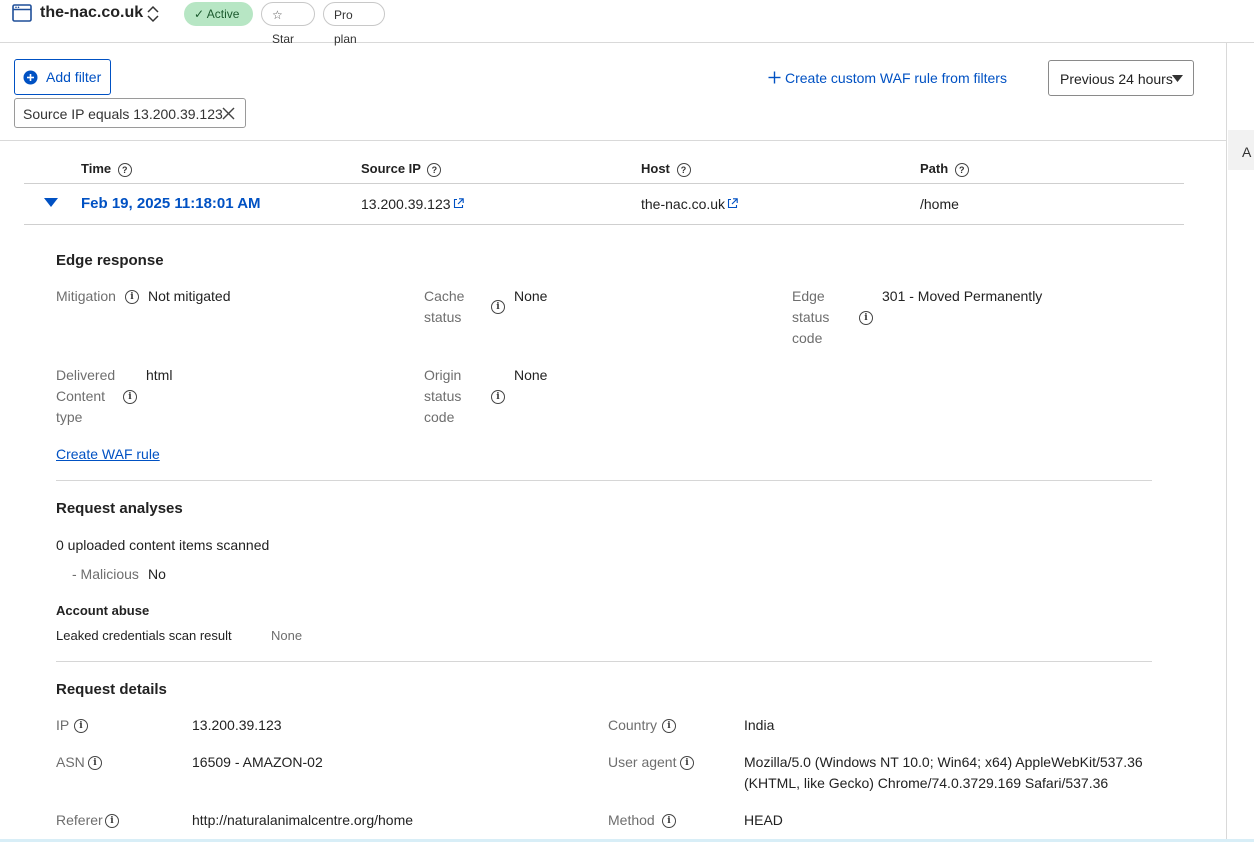  I want to click on edge-response-title: Edge response, so click(110, 260).